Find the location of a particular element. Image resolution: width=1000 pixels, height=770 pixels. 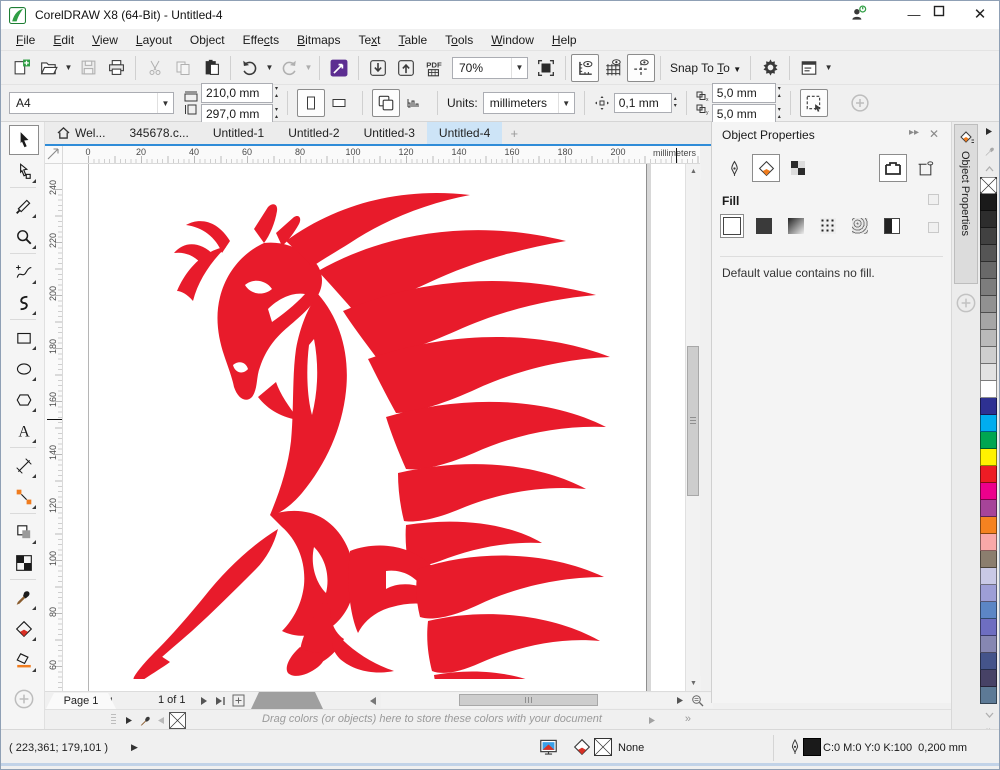

fill-option-checkbox is located at coordinates (933, 227).